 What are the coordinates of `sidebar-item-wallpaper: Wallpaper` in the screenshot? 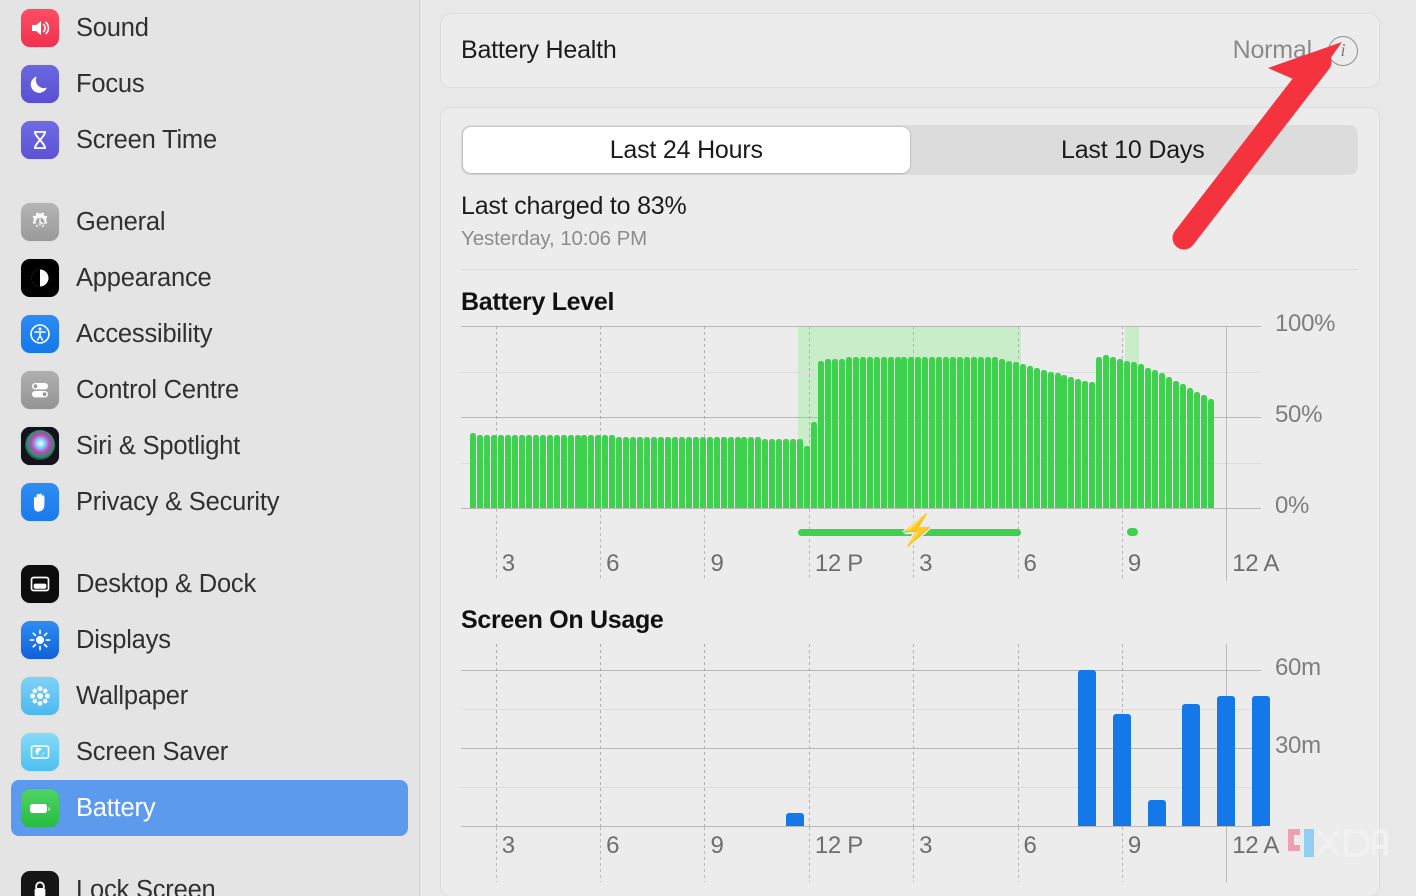 It's located at (209, 696).